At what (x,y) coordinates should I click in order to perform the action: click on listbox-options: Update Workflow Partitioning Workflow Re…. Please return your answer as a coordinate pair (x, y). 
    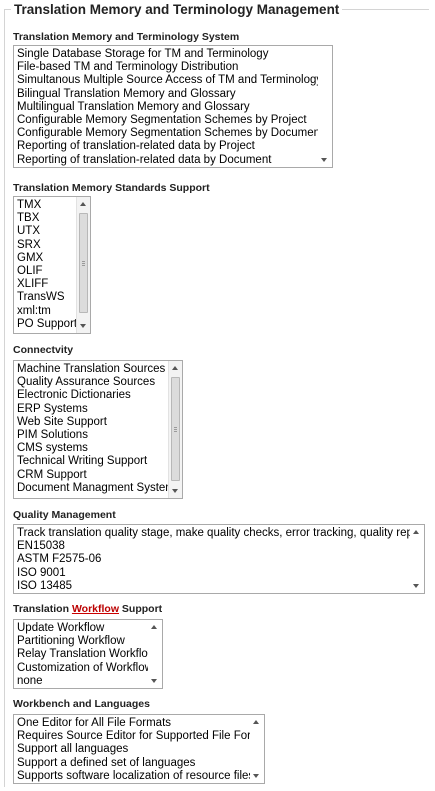
    Looking at the image, I should click on (88, 654).